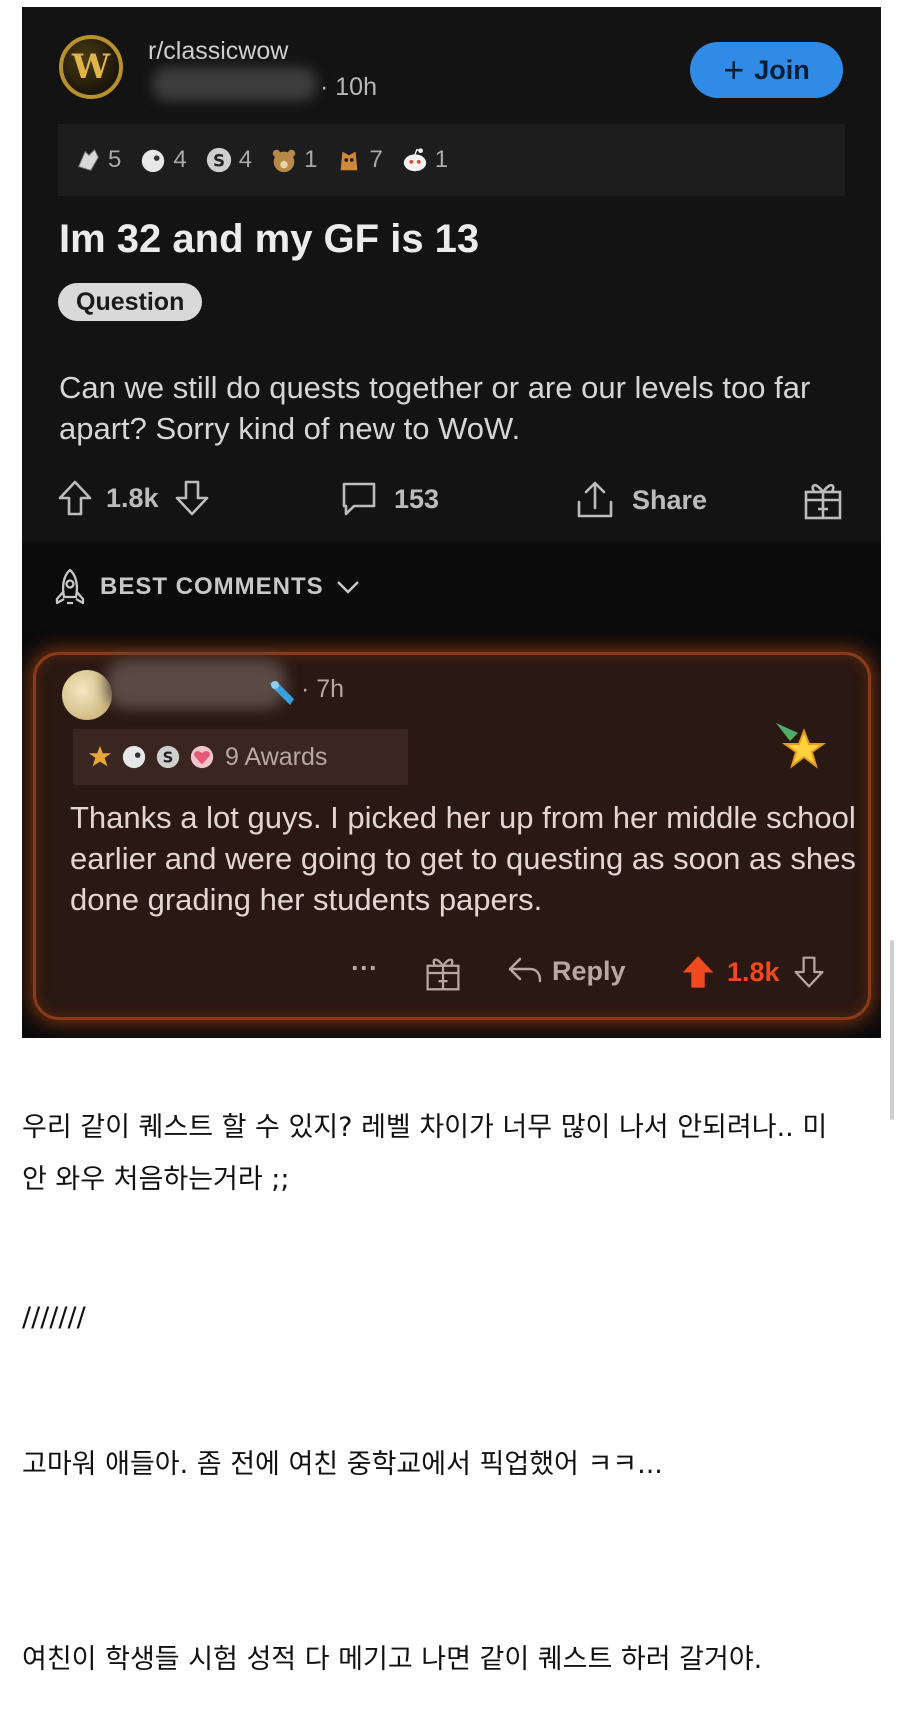  I want to click on comments-button: 153, so click(388, 499).